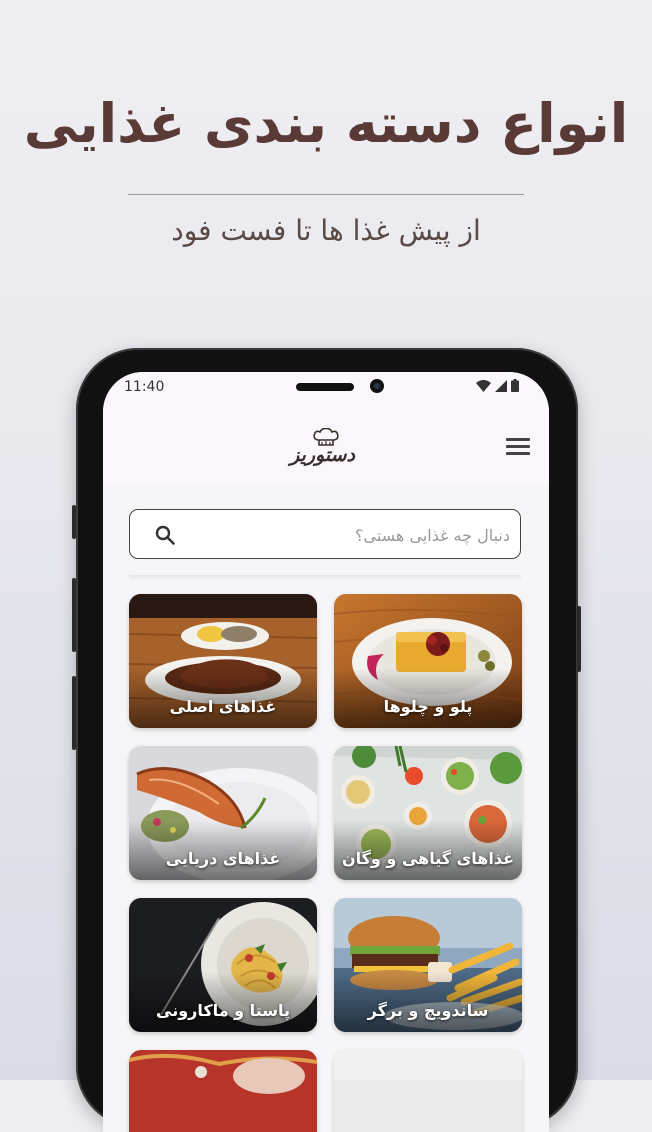 The image size is (652, 1132). Describe the element at coordinates (322, 455) in the screenshot. I see `logo-wordmark: دستوریز` at that location.